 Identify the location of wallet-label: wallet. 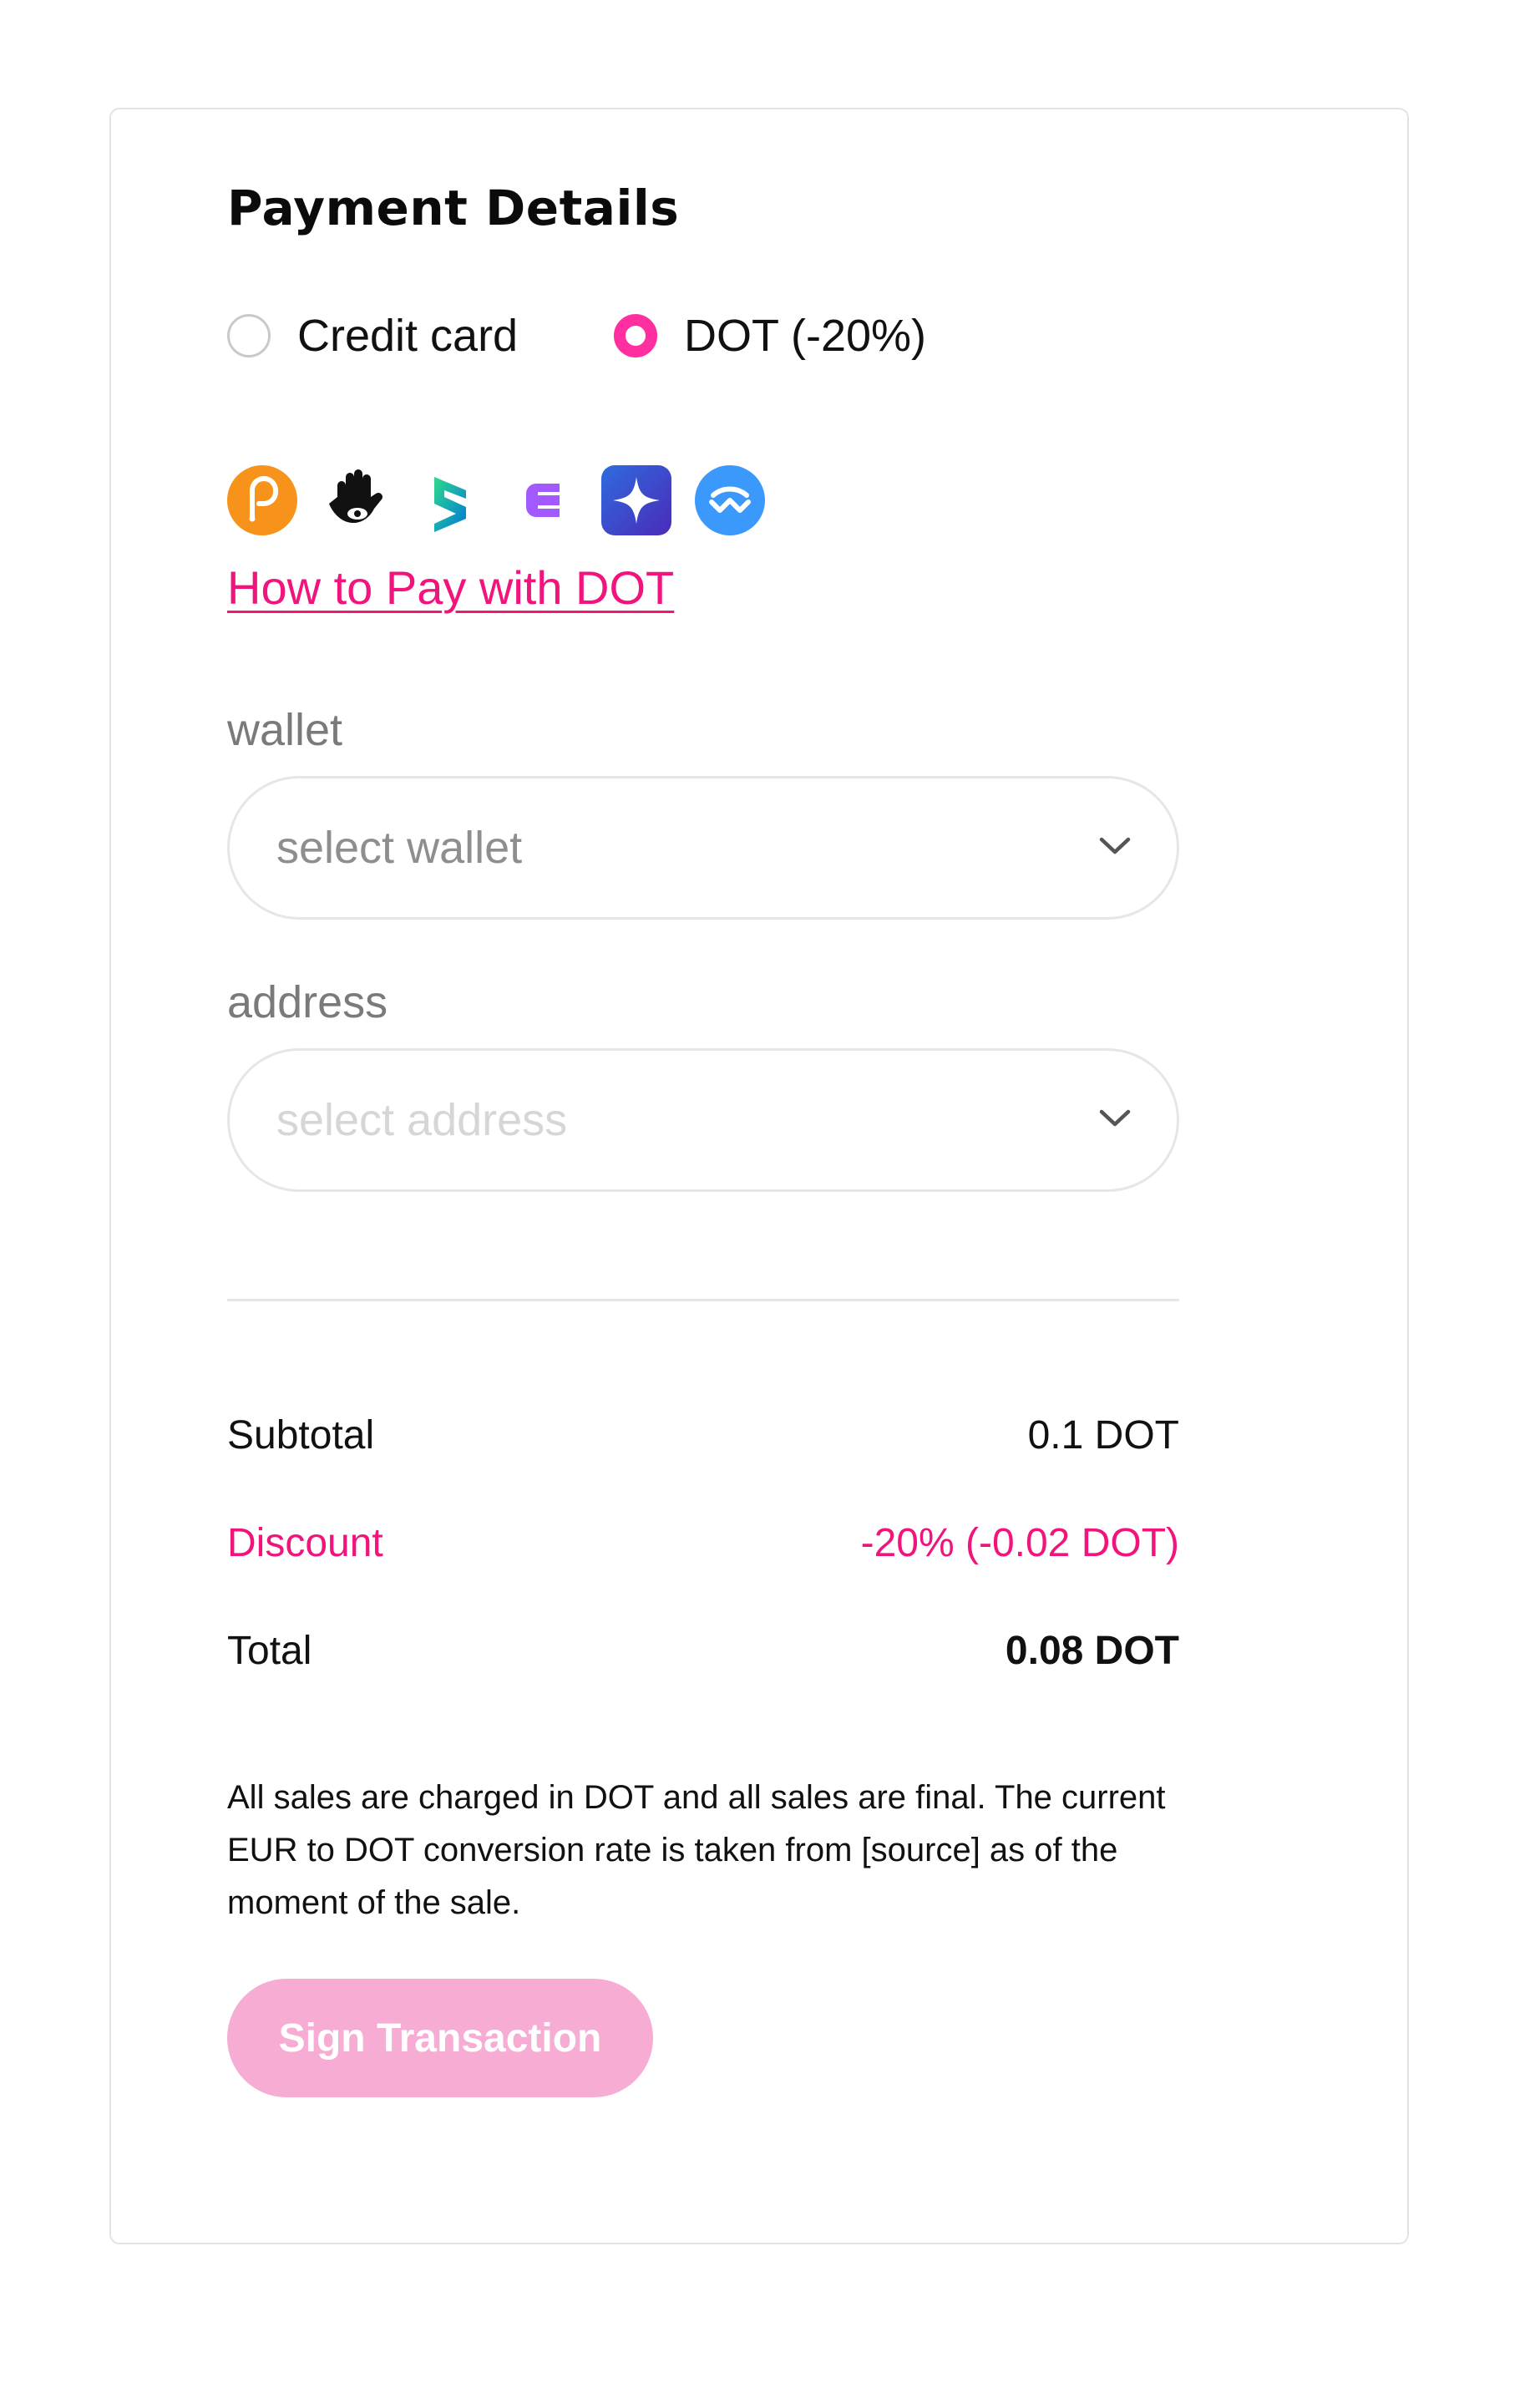
(285, 730).